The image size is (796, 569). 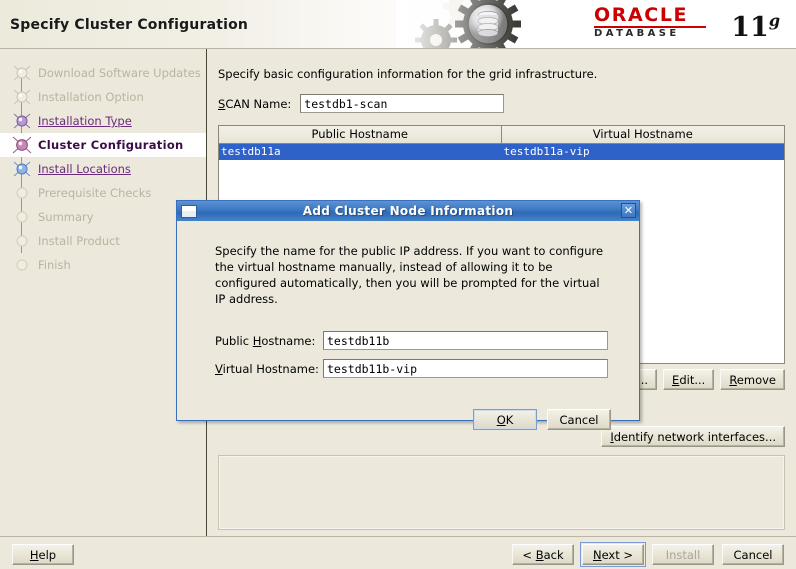 What do you see at coordinates (402, 103) in the screenshot?
I see `scan-name-input` at bounding box center [402, 103].